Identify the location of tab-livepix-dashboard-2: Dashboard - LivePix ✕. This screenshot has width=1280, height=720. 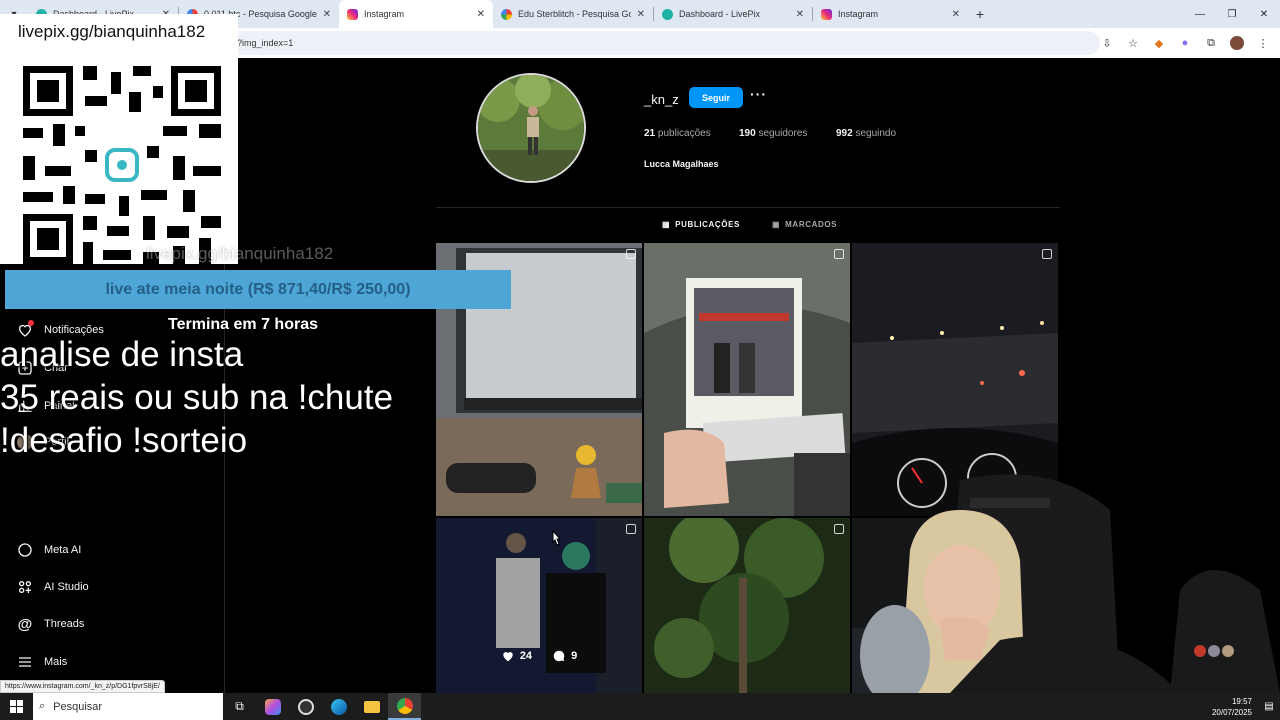
(733, 14).